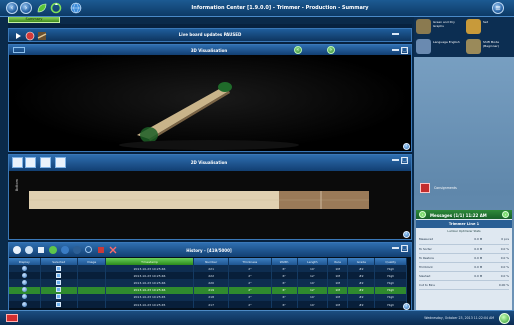 The image size is (514, 325). I want to click on layers-icon, so click(60, 162).